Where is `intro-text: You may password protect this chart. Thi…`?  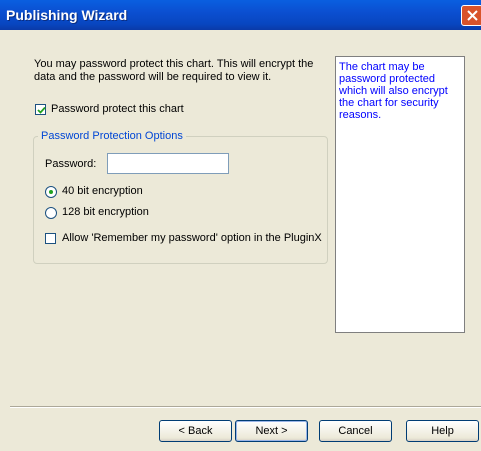 intro-text: You may password protect this chart. Thi… is located at coordinates (179, 71).